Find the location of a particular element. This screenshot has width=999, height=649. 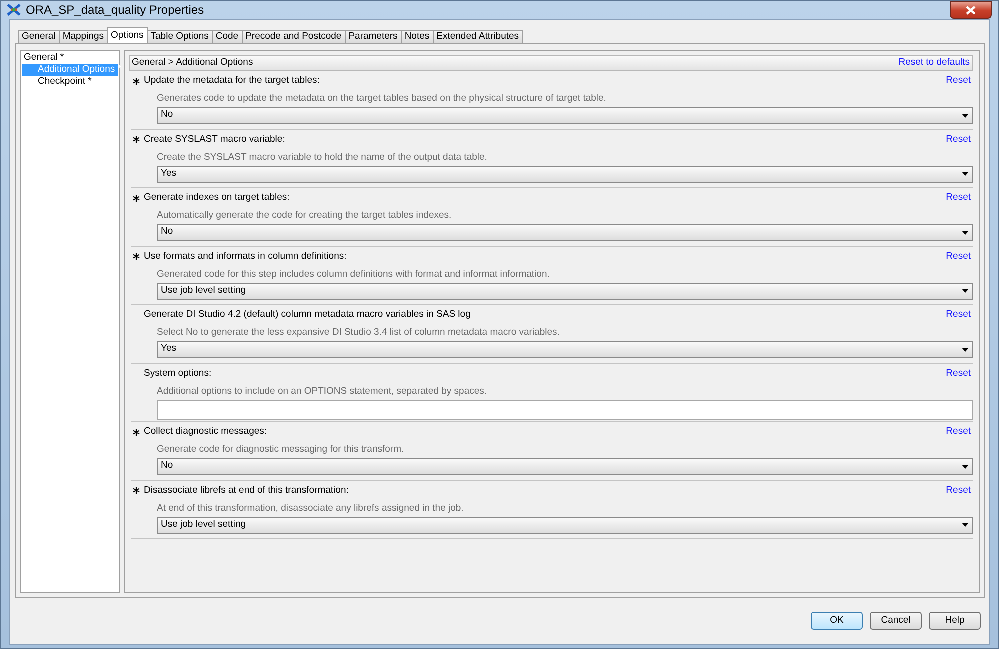

option-label: Generate indexes on target tables: is located at coordinates (217, 198).